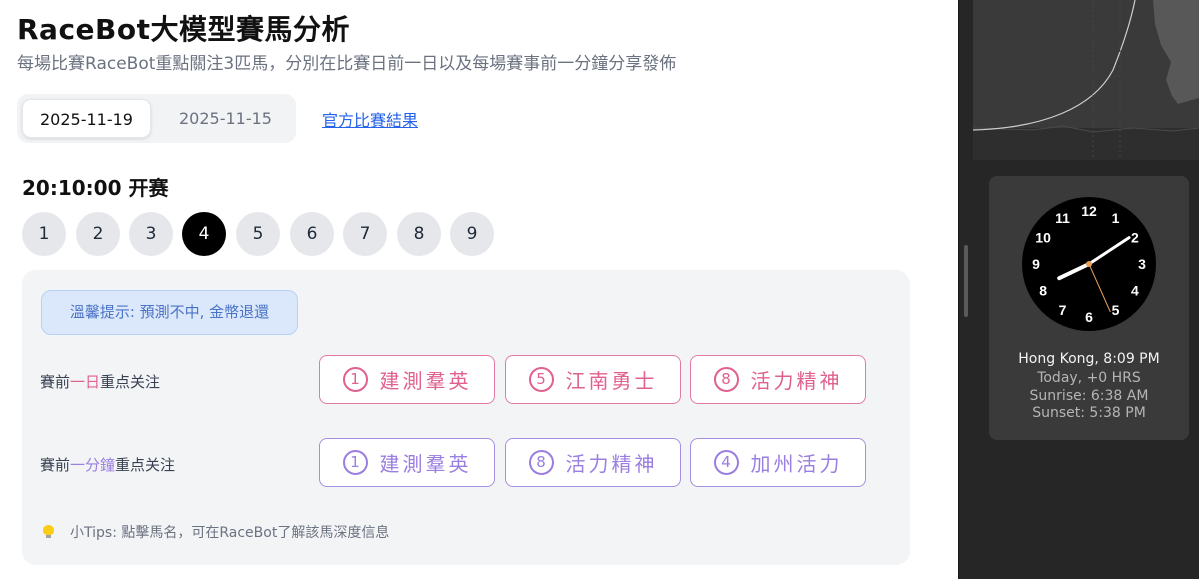  What do you see at coordinates (48, 532) in the screenshot?
I see `lightbulb-icon` at bounding box center [48, 532].